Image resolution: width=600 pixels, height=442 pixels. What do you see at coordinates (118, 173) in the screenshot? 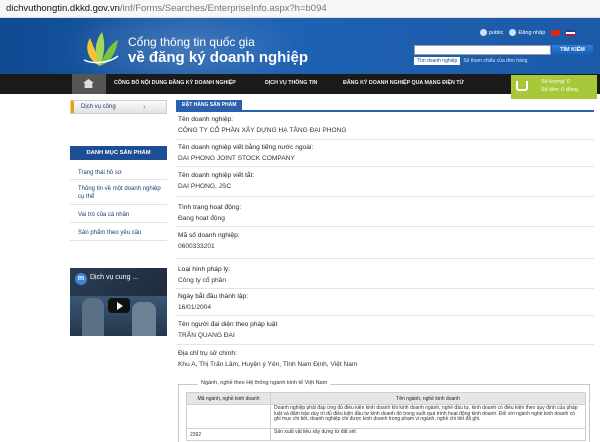
I see `sidebar-item-file-status: Trang thái hồ sơ` at bounding box center [118, 173].